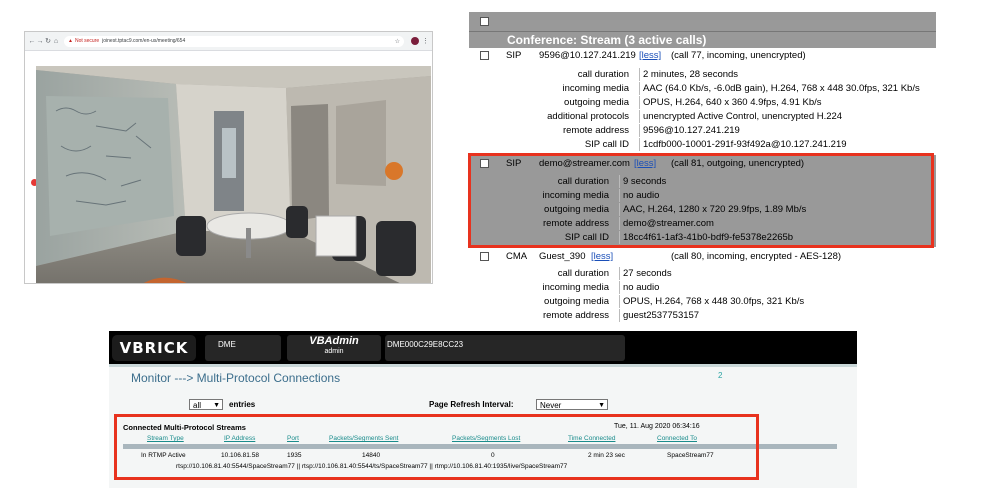  Describe the element at coordinates (334, 341) in the screenshot. I see `app-title: VBAdmin` at that location.